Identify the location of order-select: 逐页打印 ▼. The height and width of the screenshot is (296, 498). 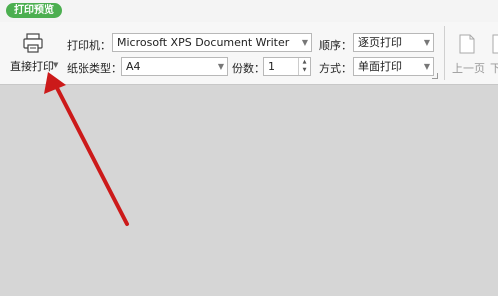
(393, 42).